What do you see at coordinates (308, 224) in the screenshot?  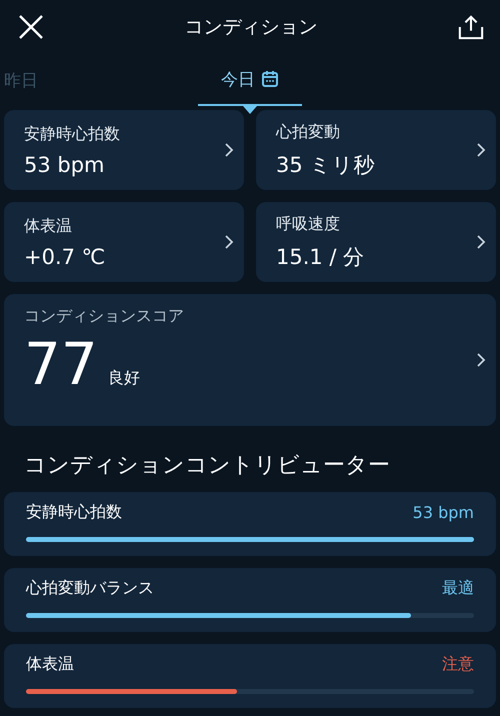 I see `metric-label: 呼吸速度` at bounding box center [308, 224].